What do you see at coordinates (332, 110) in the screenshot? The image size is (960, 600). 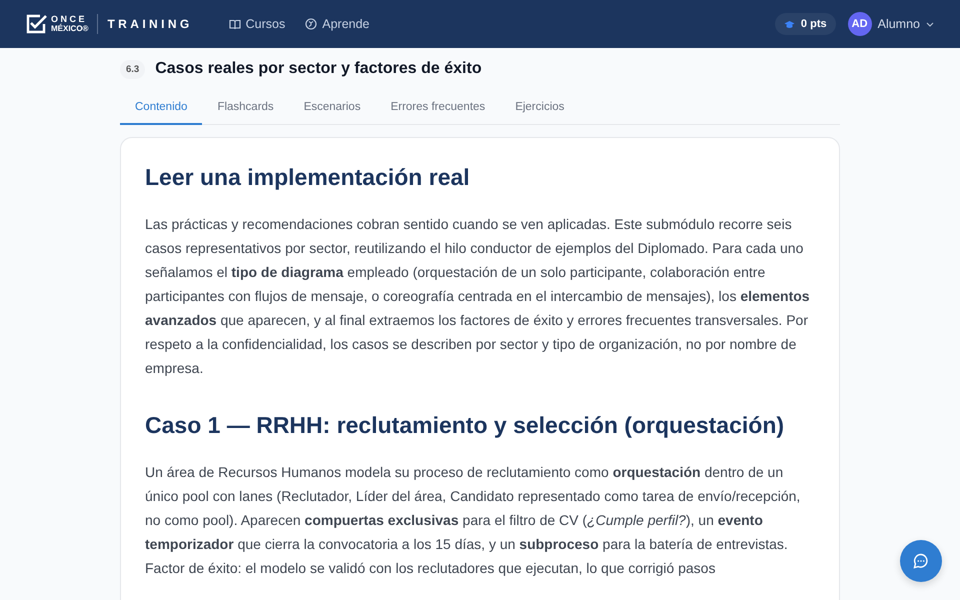 I see `tab: Escenarios` at bounding box center [332, 110].